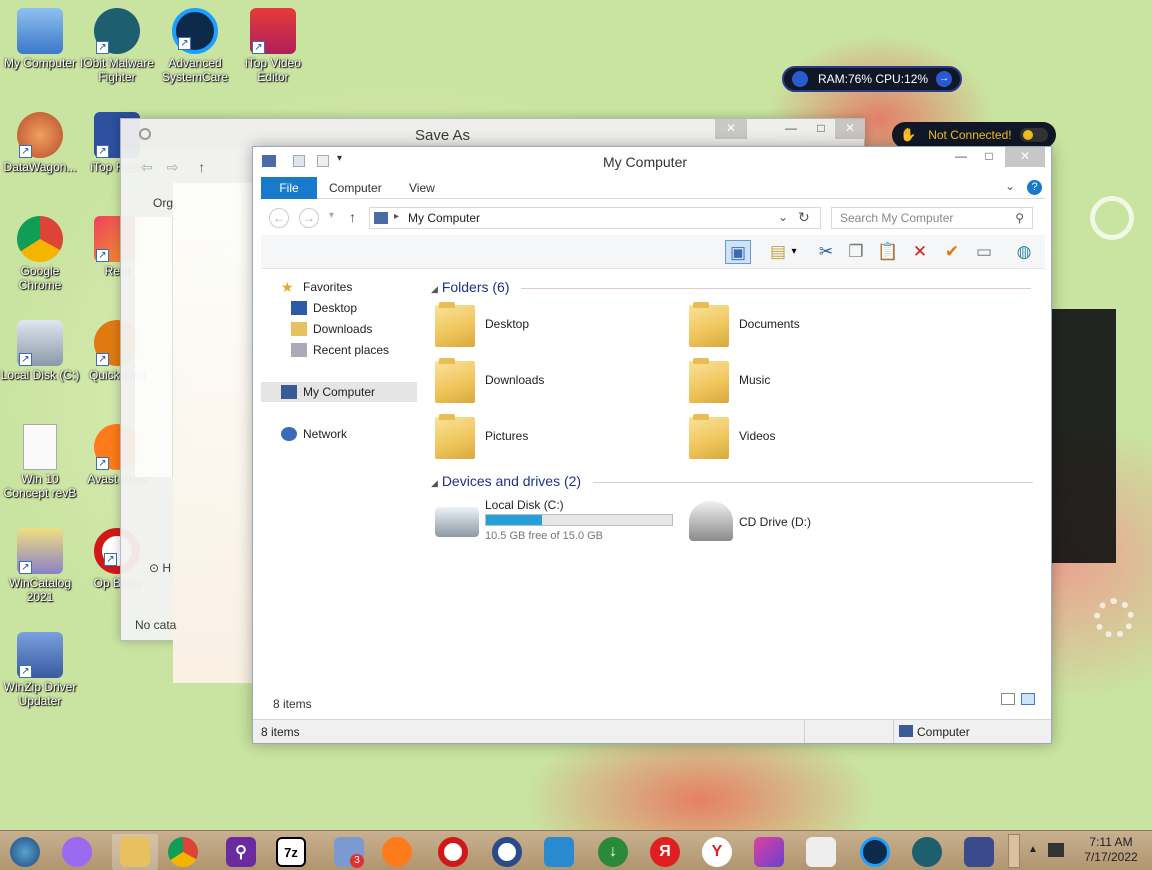 This screenshot has width=1152, height=870. What do you see at coordinates (826, 252) in the screenshot?
I see `cut-icon: ✂` at bounding box center [826, 252].